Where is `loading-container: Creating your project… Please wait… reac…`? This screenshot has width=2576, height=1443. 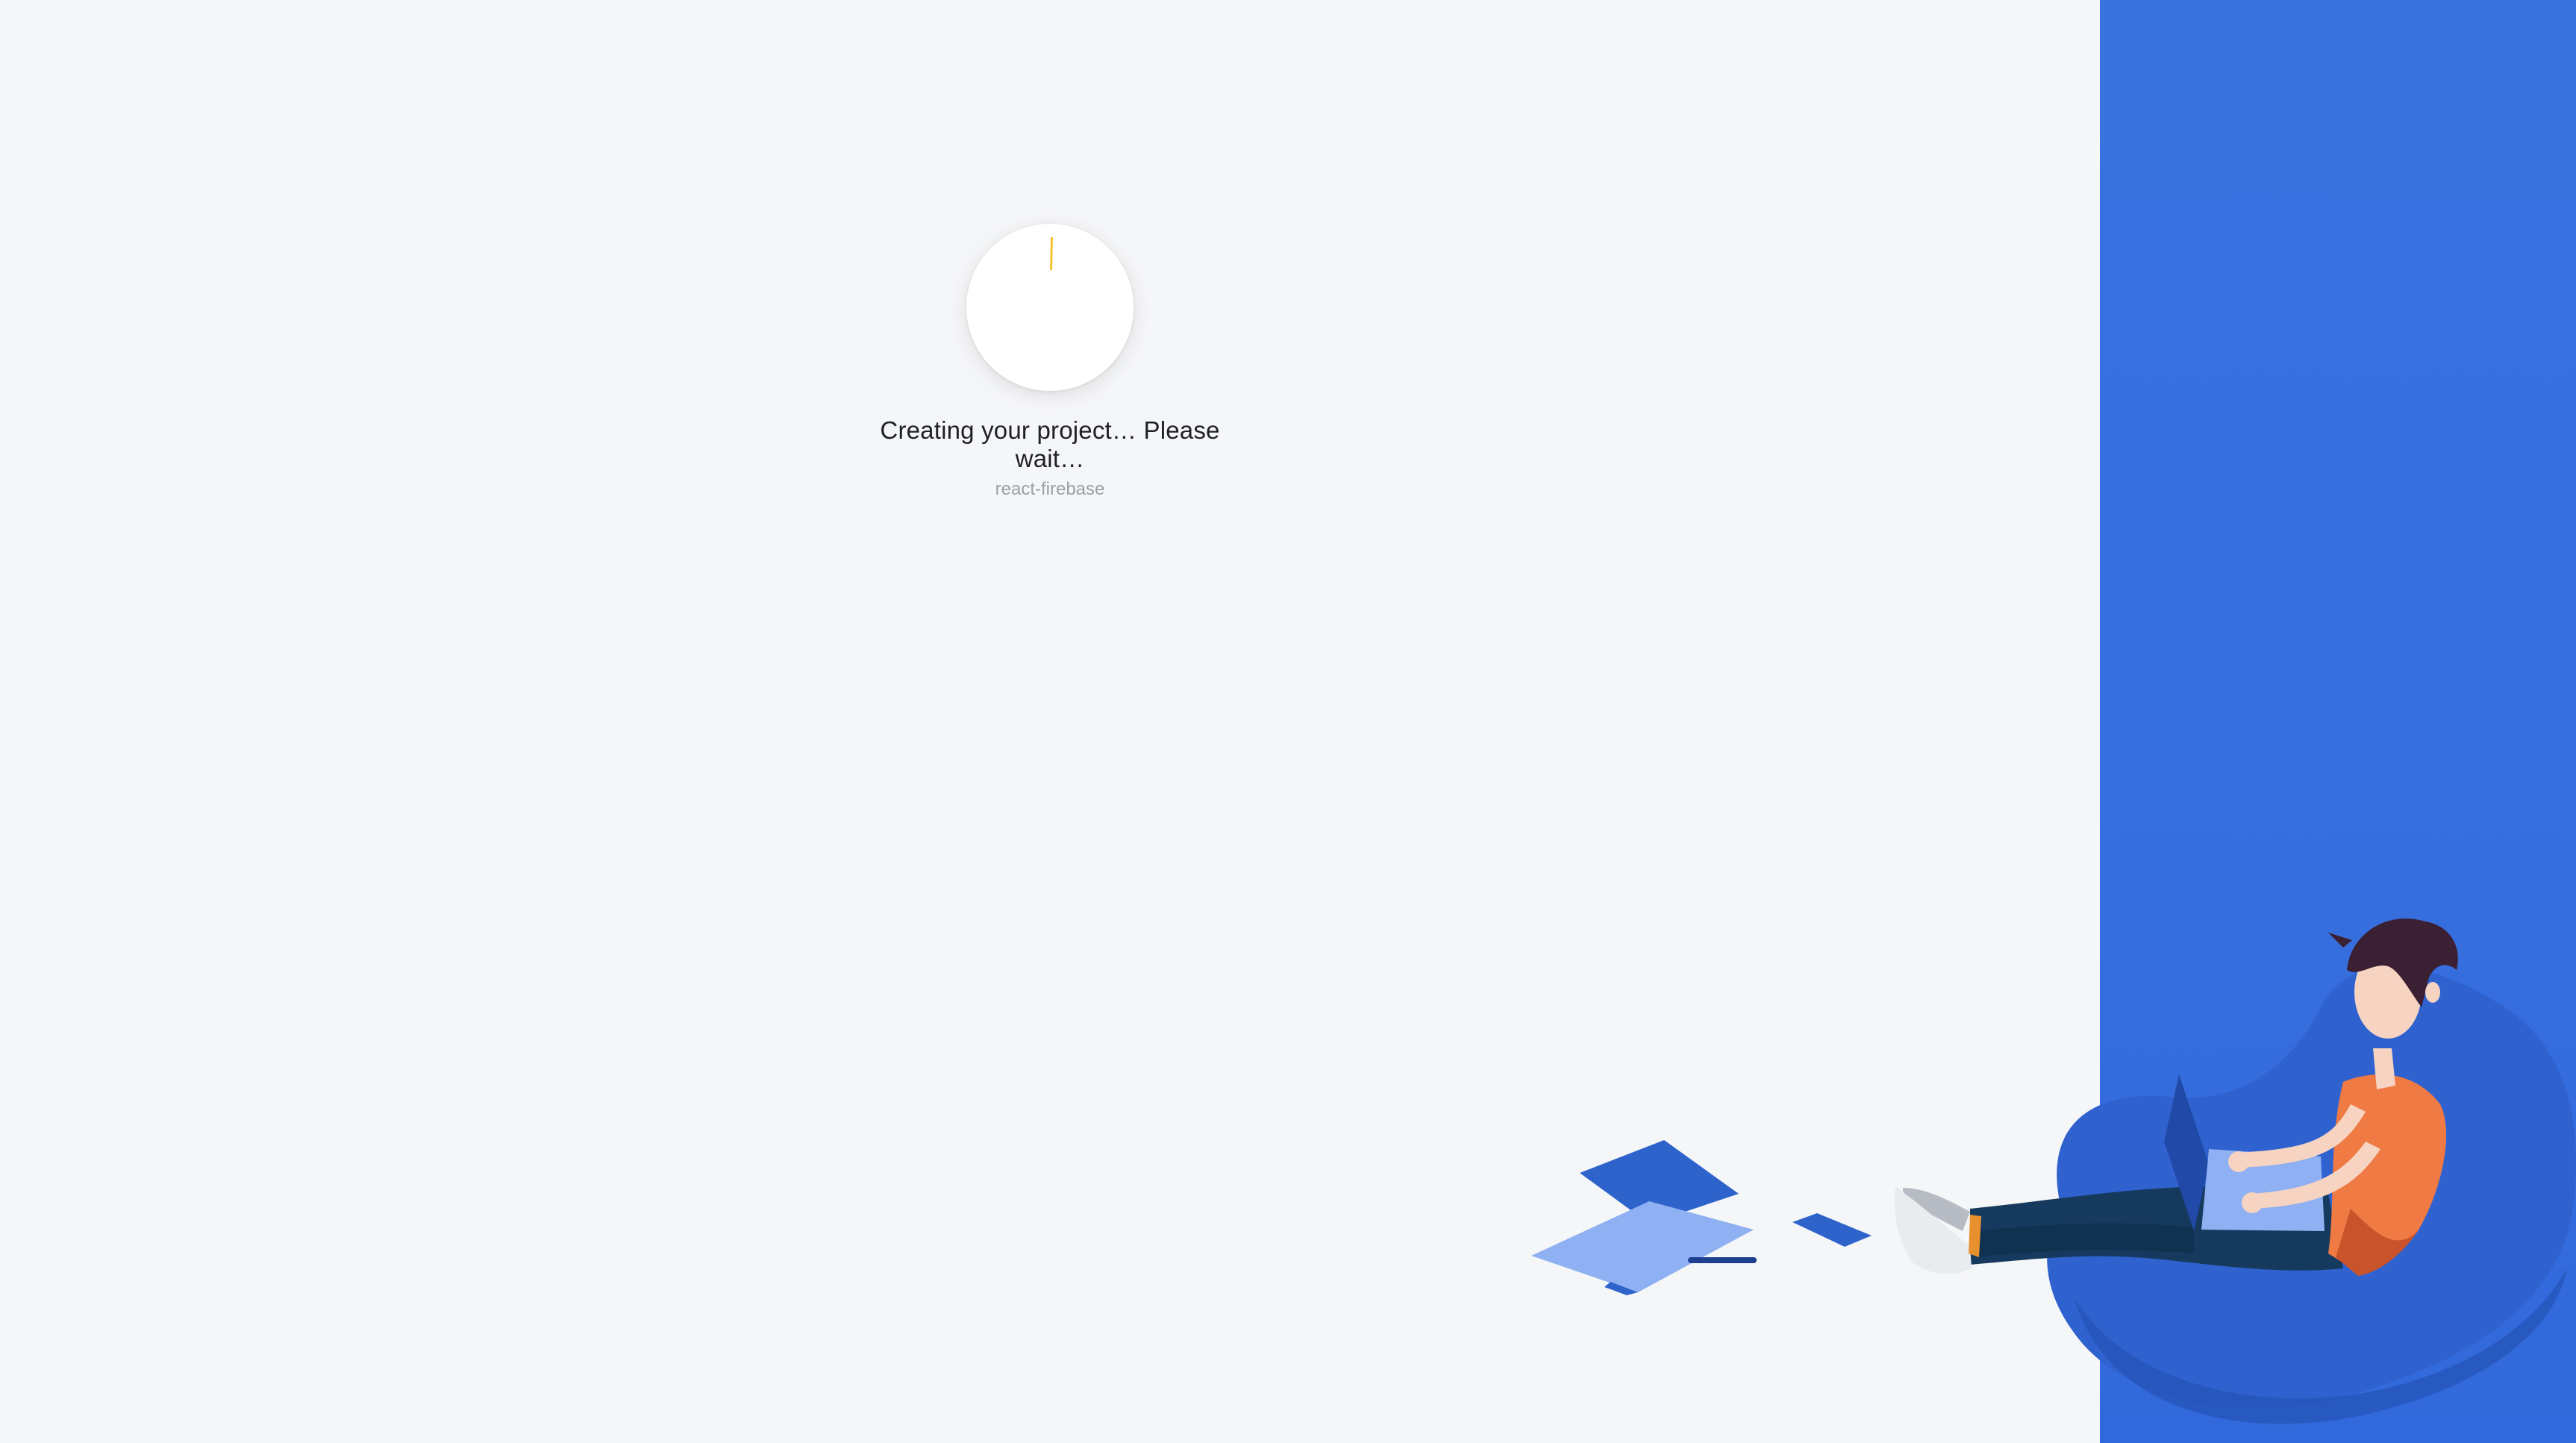
loading-container: Creating your project… Please wait… reac… is located at coordinates (1050, 362).